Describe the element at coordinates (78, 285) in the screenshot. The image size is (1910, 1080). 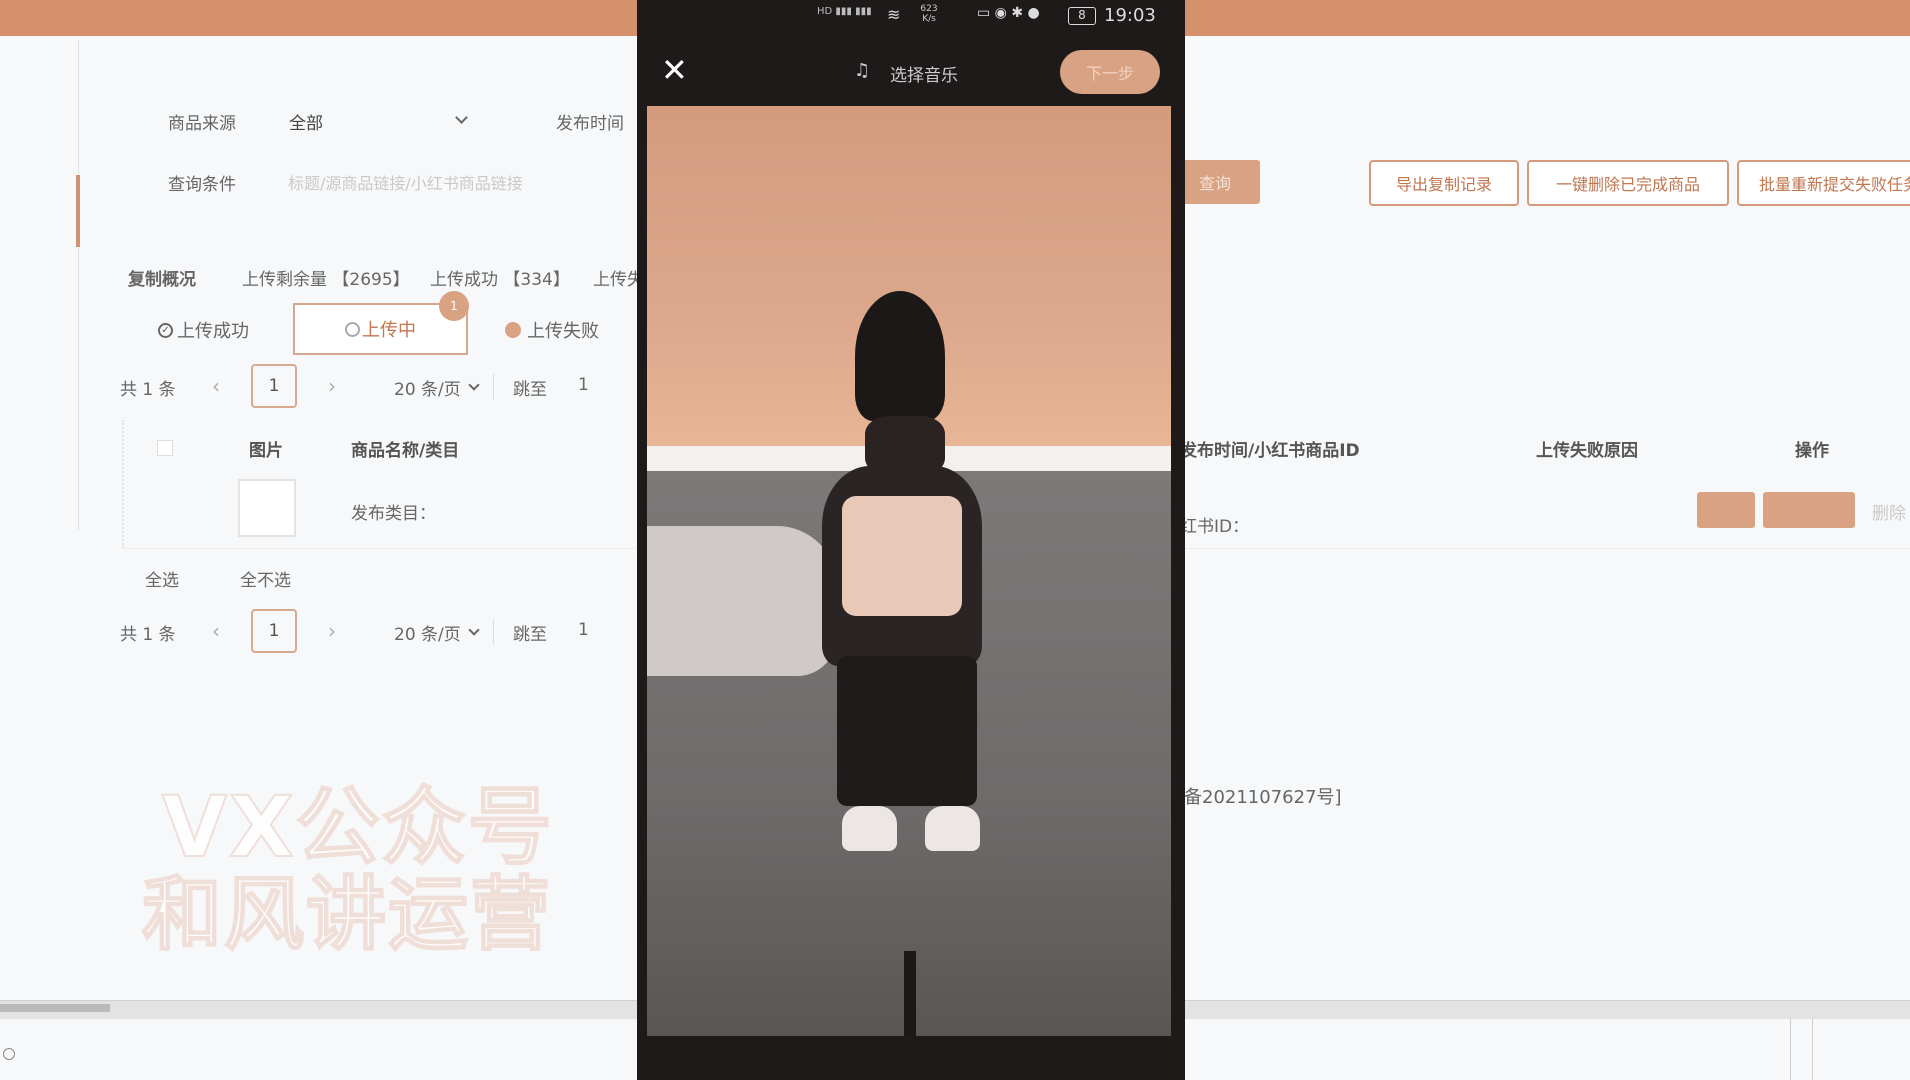
I see `sidebar-divider` at that location.